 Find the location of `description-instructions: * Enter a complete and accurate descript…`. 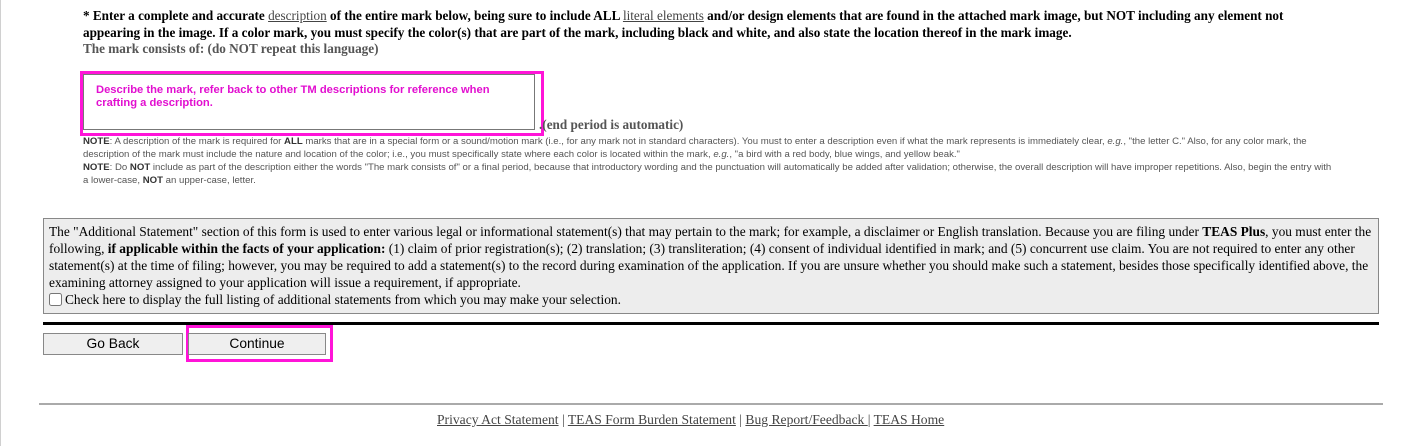

description-instructions: * Enter a complete and accurate descript… is located at coordinates (683, 24).